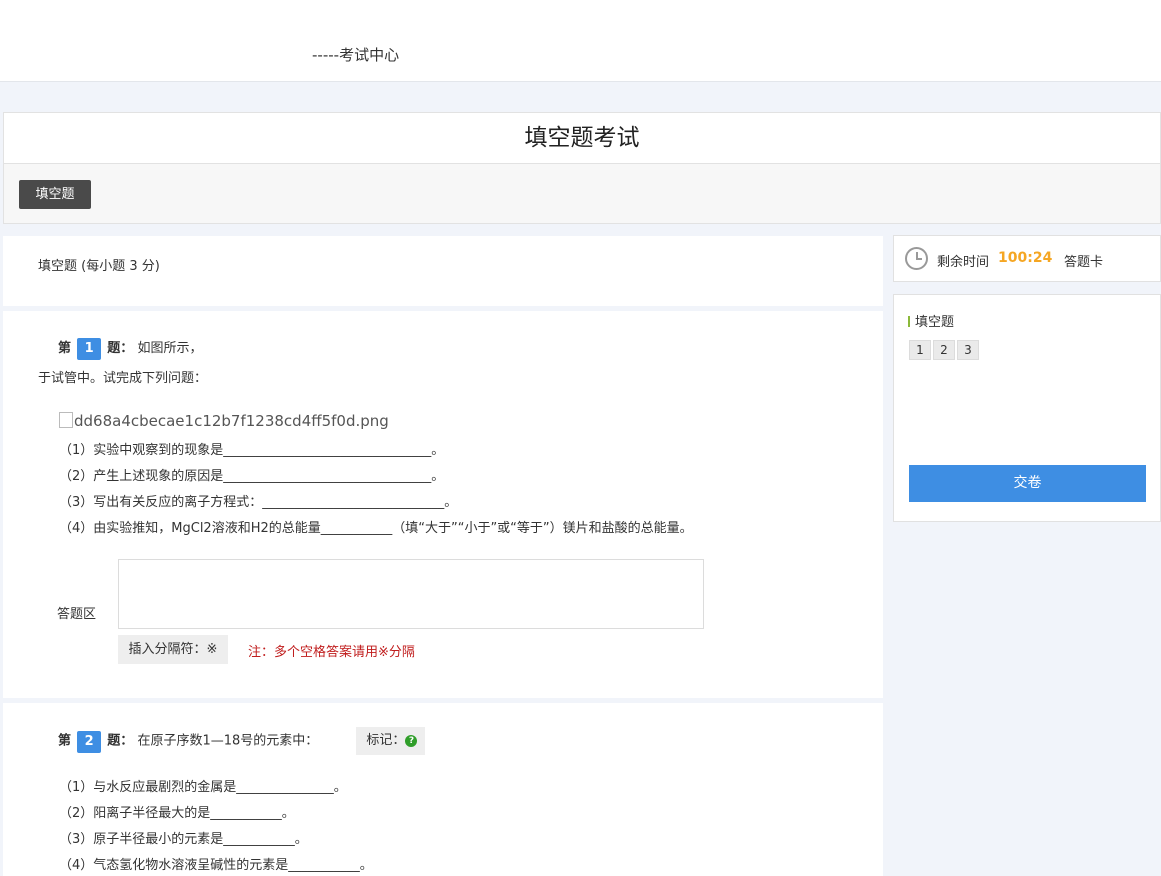 The image size is (1161, 876). I want to click on image-alt-text: dd68a4cbecae1c12b7f1238cd4ff5f0d.png, so click(231, 421).